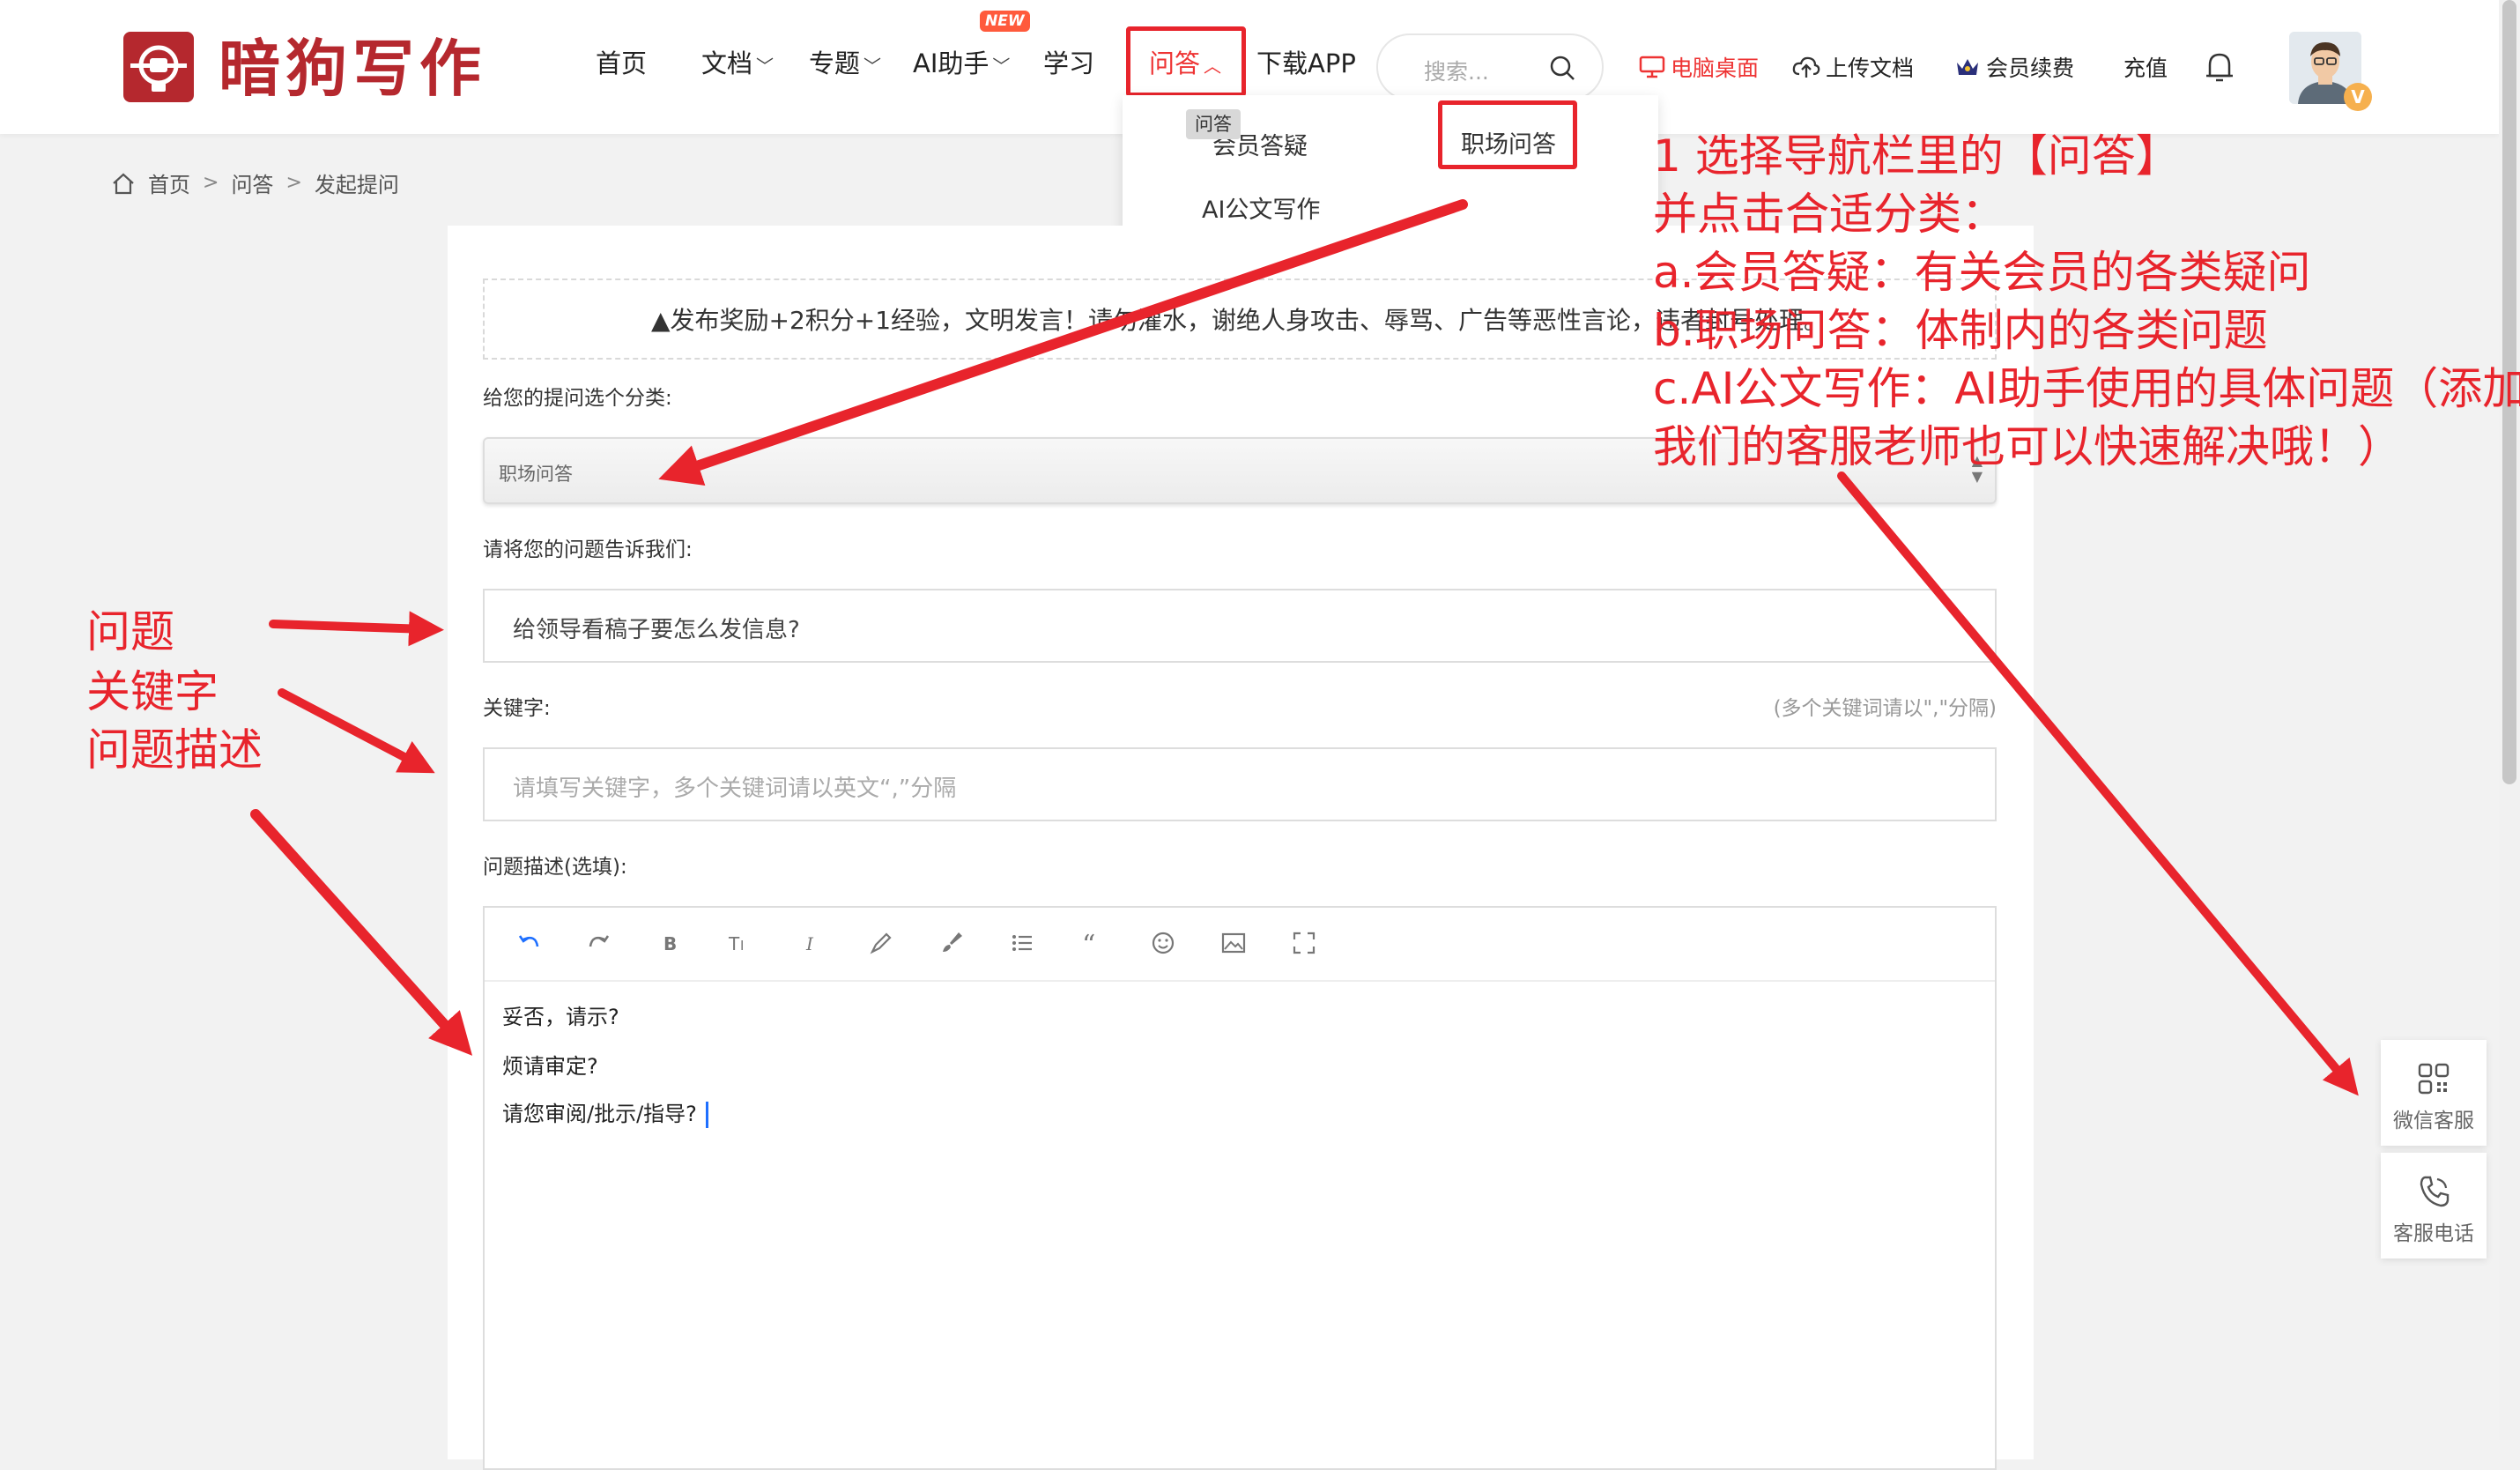  What do you see at coordinates (734, 943) in the screenshot?
I see `svg-text: T` at bounding box center [734, 943].